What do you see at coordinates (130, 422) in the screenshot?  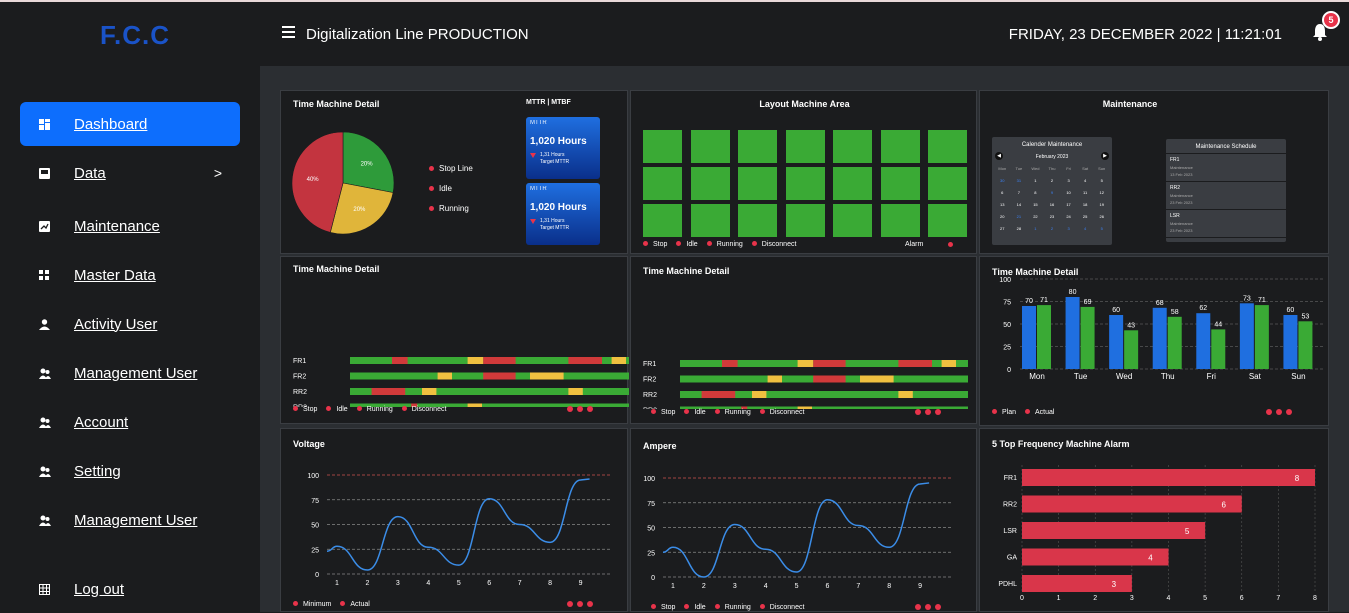 I see `sidebar-item-account: Account` at bounding box center [130, 422].